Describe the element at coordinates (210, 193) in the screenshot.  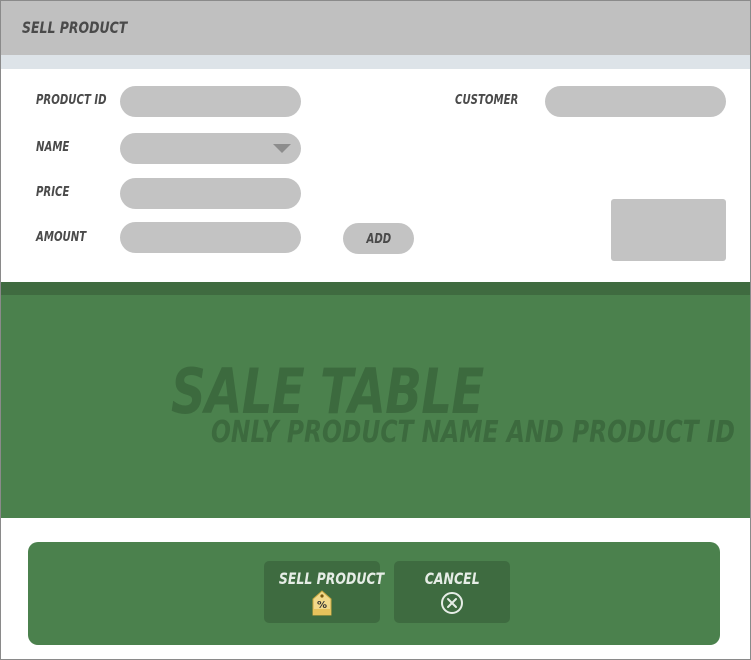
I see `price-input` at that location.